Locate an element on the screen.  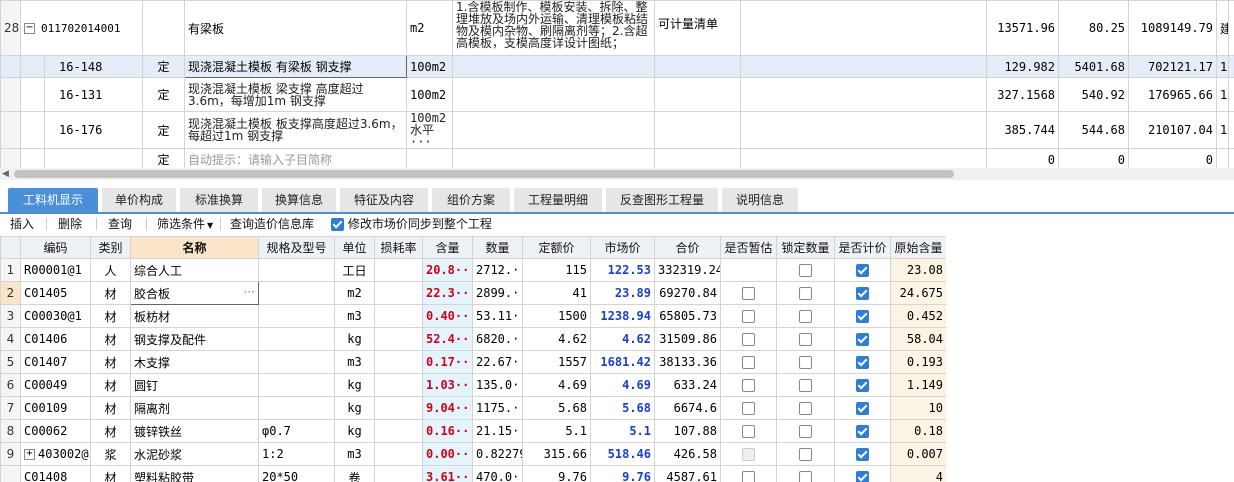
resource-market-price: 1681.42 is located at coordinates (622, 362).